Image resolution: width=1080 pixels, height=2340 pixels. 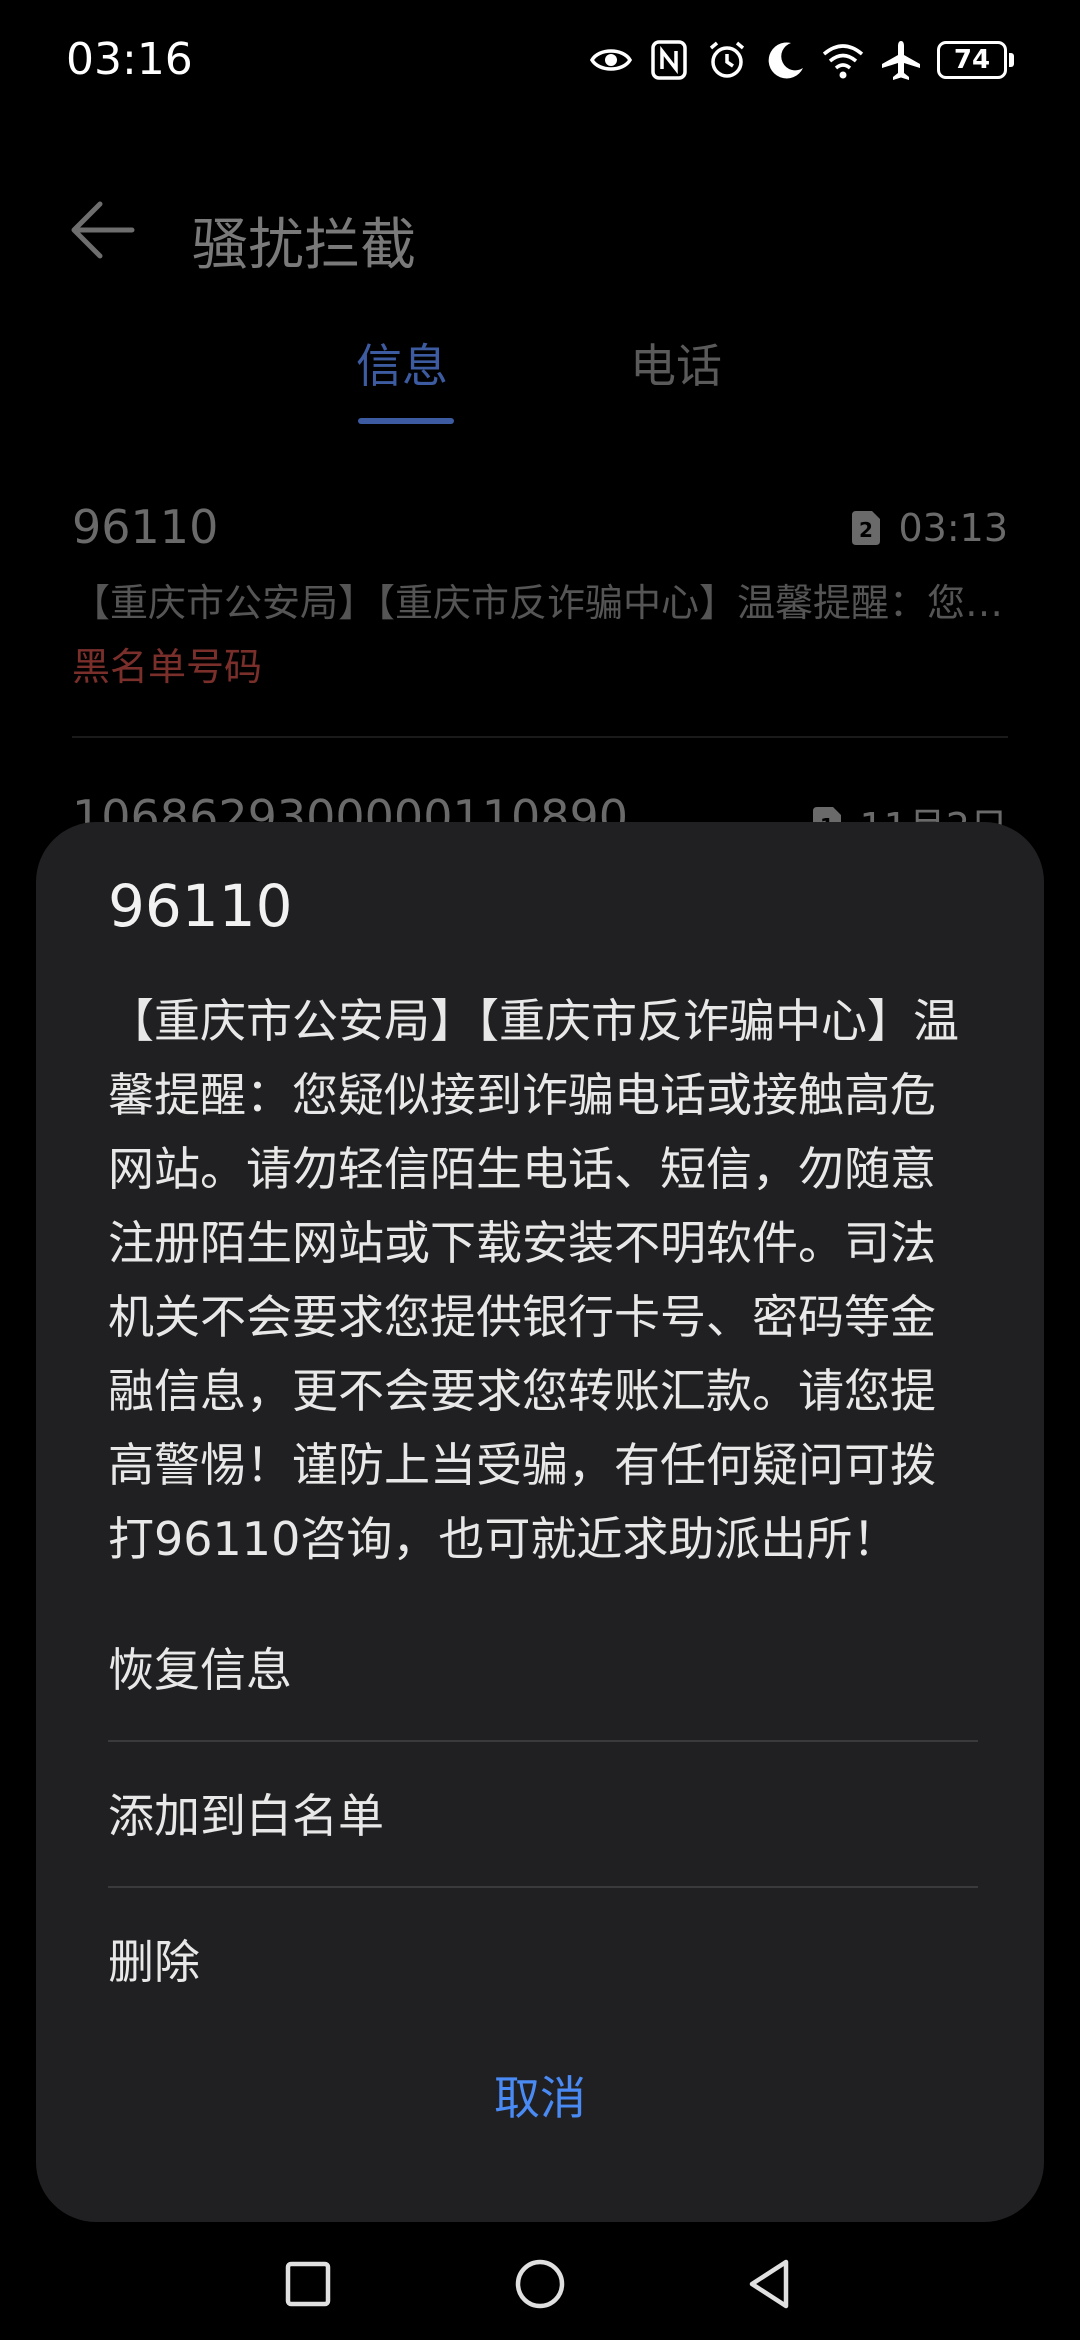 What do you see at coordinates (972, 60) in the screenshot?
I see `battery-level: 74` at bounding box center [972, 60].